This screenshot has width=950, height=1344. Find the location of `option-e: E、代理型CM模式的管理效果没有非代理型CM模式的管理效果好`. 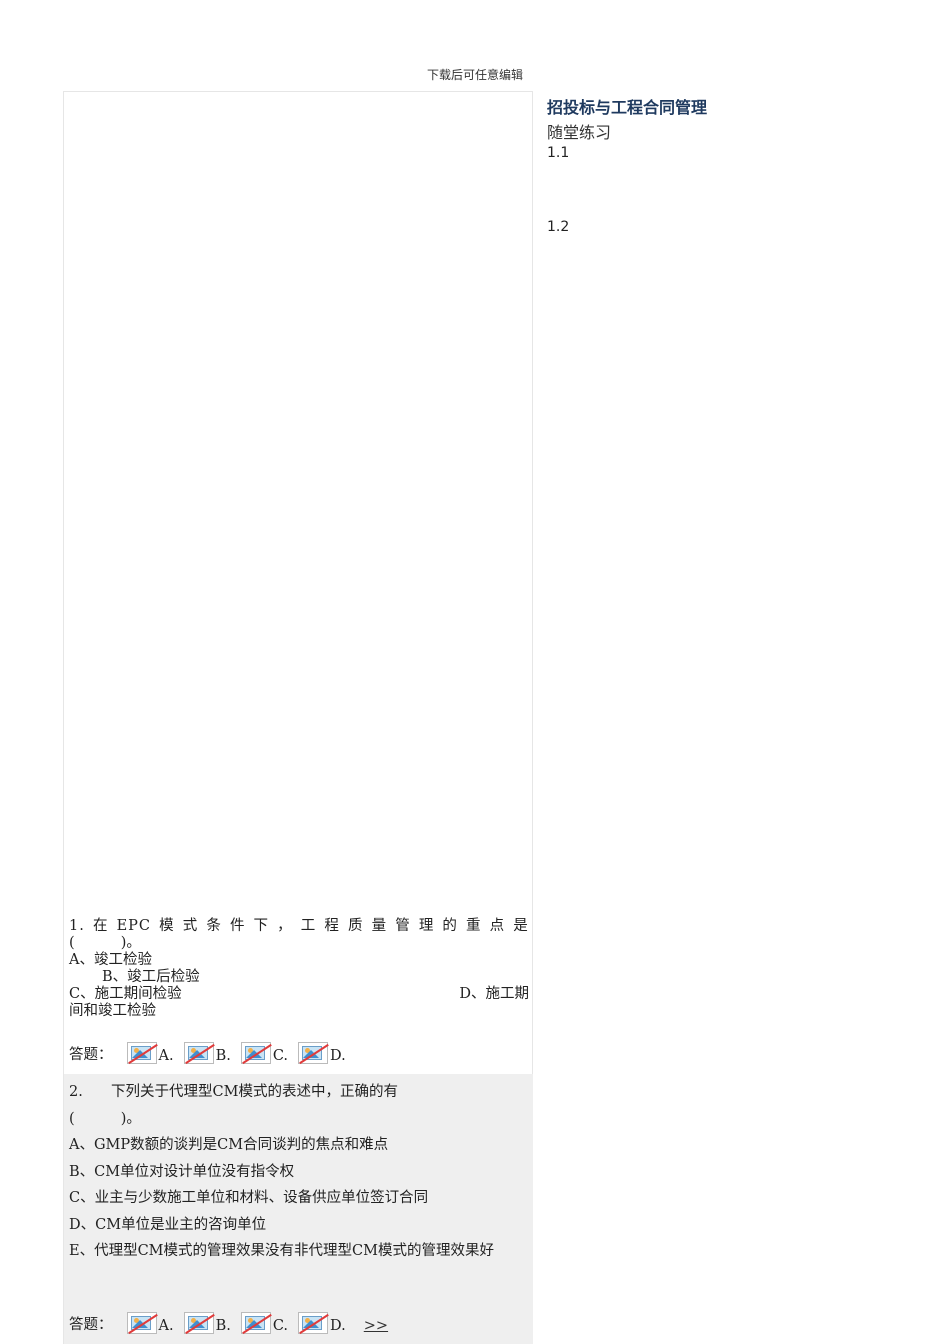

option-e: E、代理型CM模式的管理效果没有非代理型CM模式的管理效果好 is located at coordinates (281, 1251).